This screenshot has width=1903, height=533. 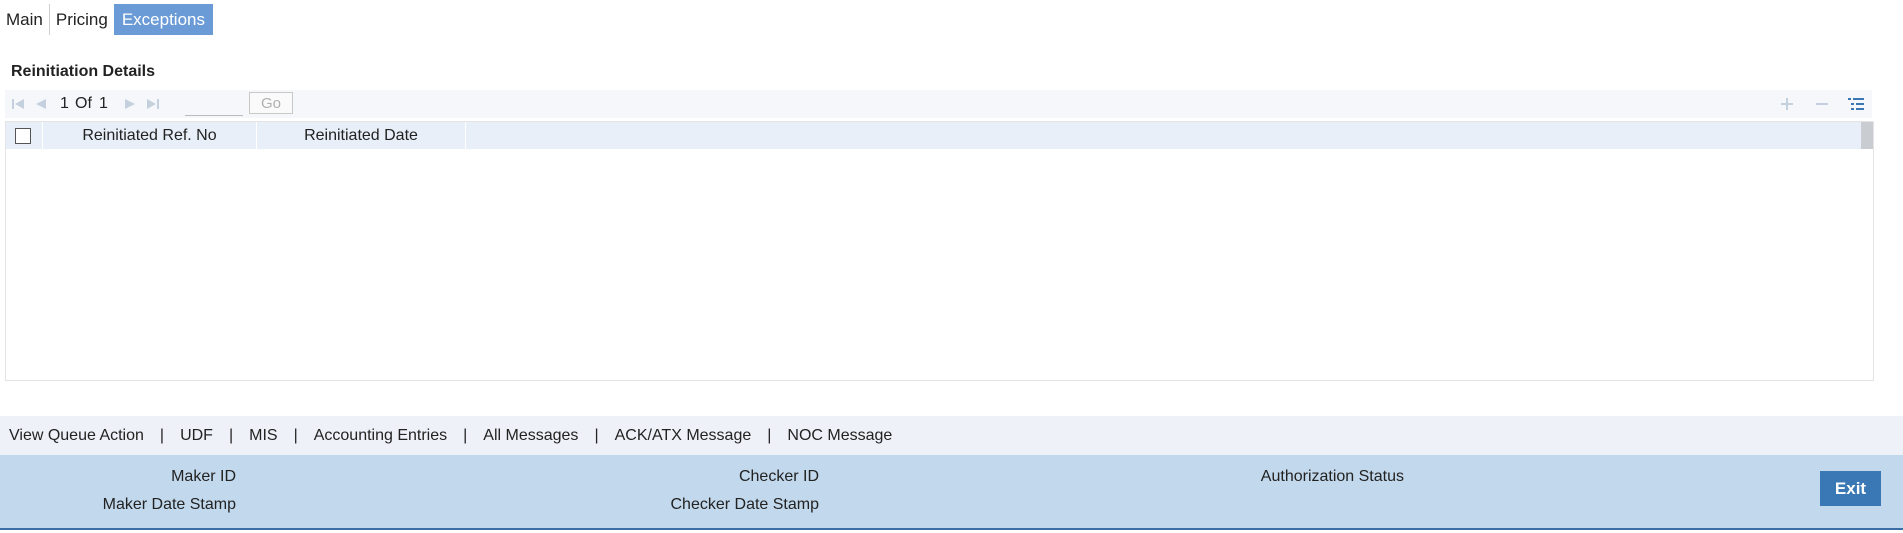 I want to click on previous-page-icon, so click(x=41, y=104).